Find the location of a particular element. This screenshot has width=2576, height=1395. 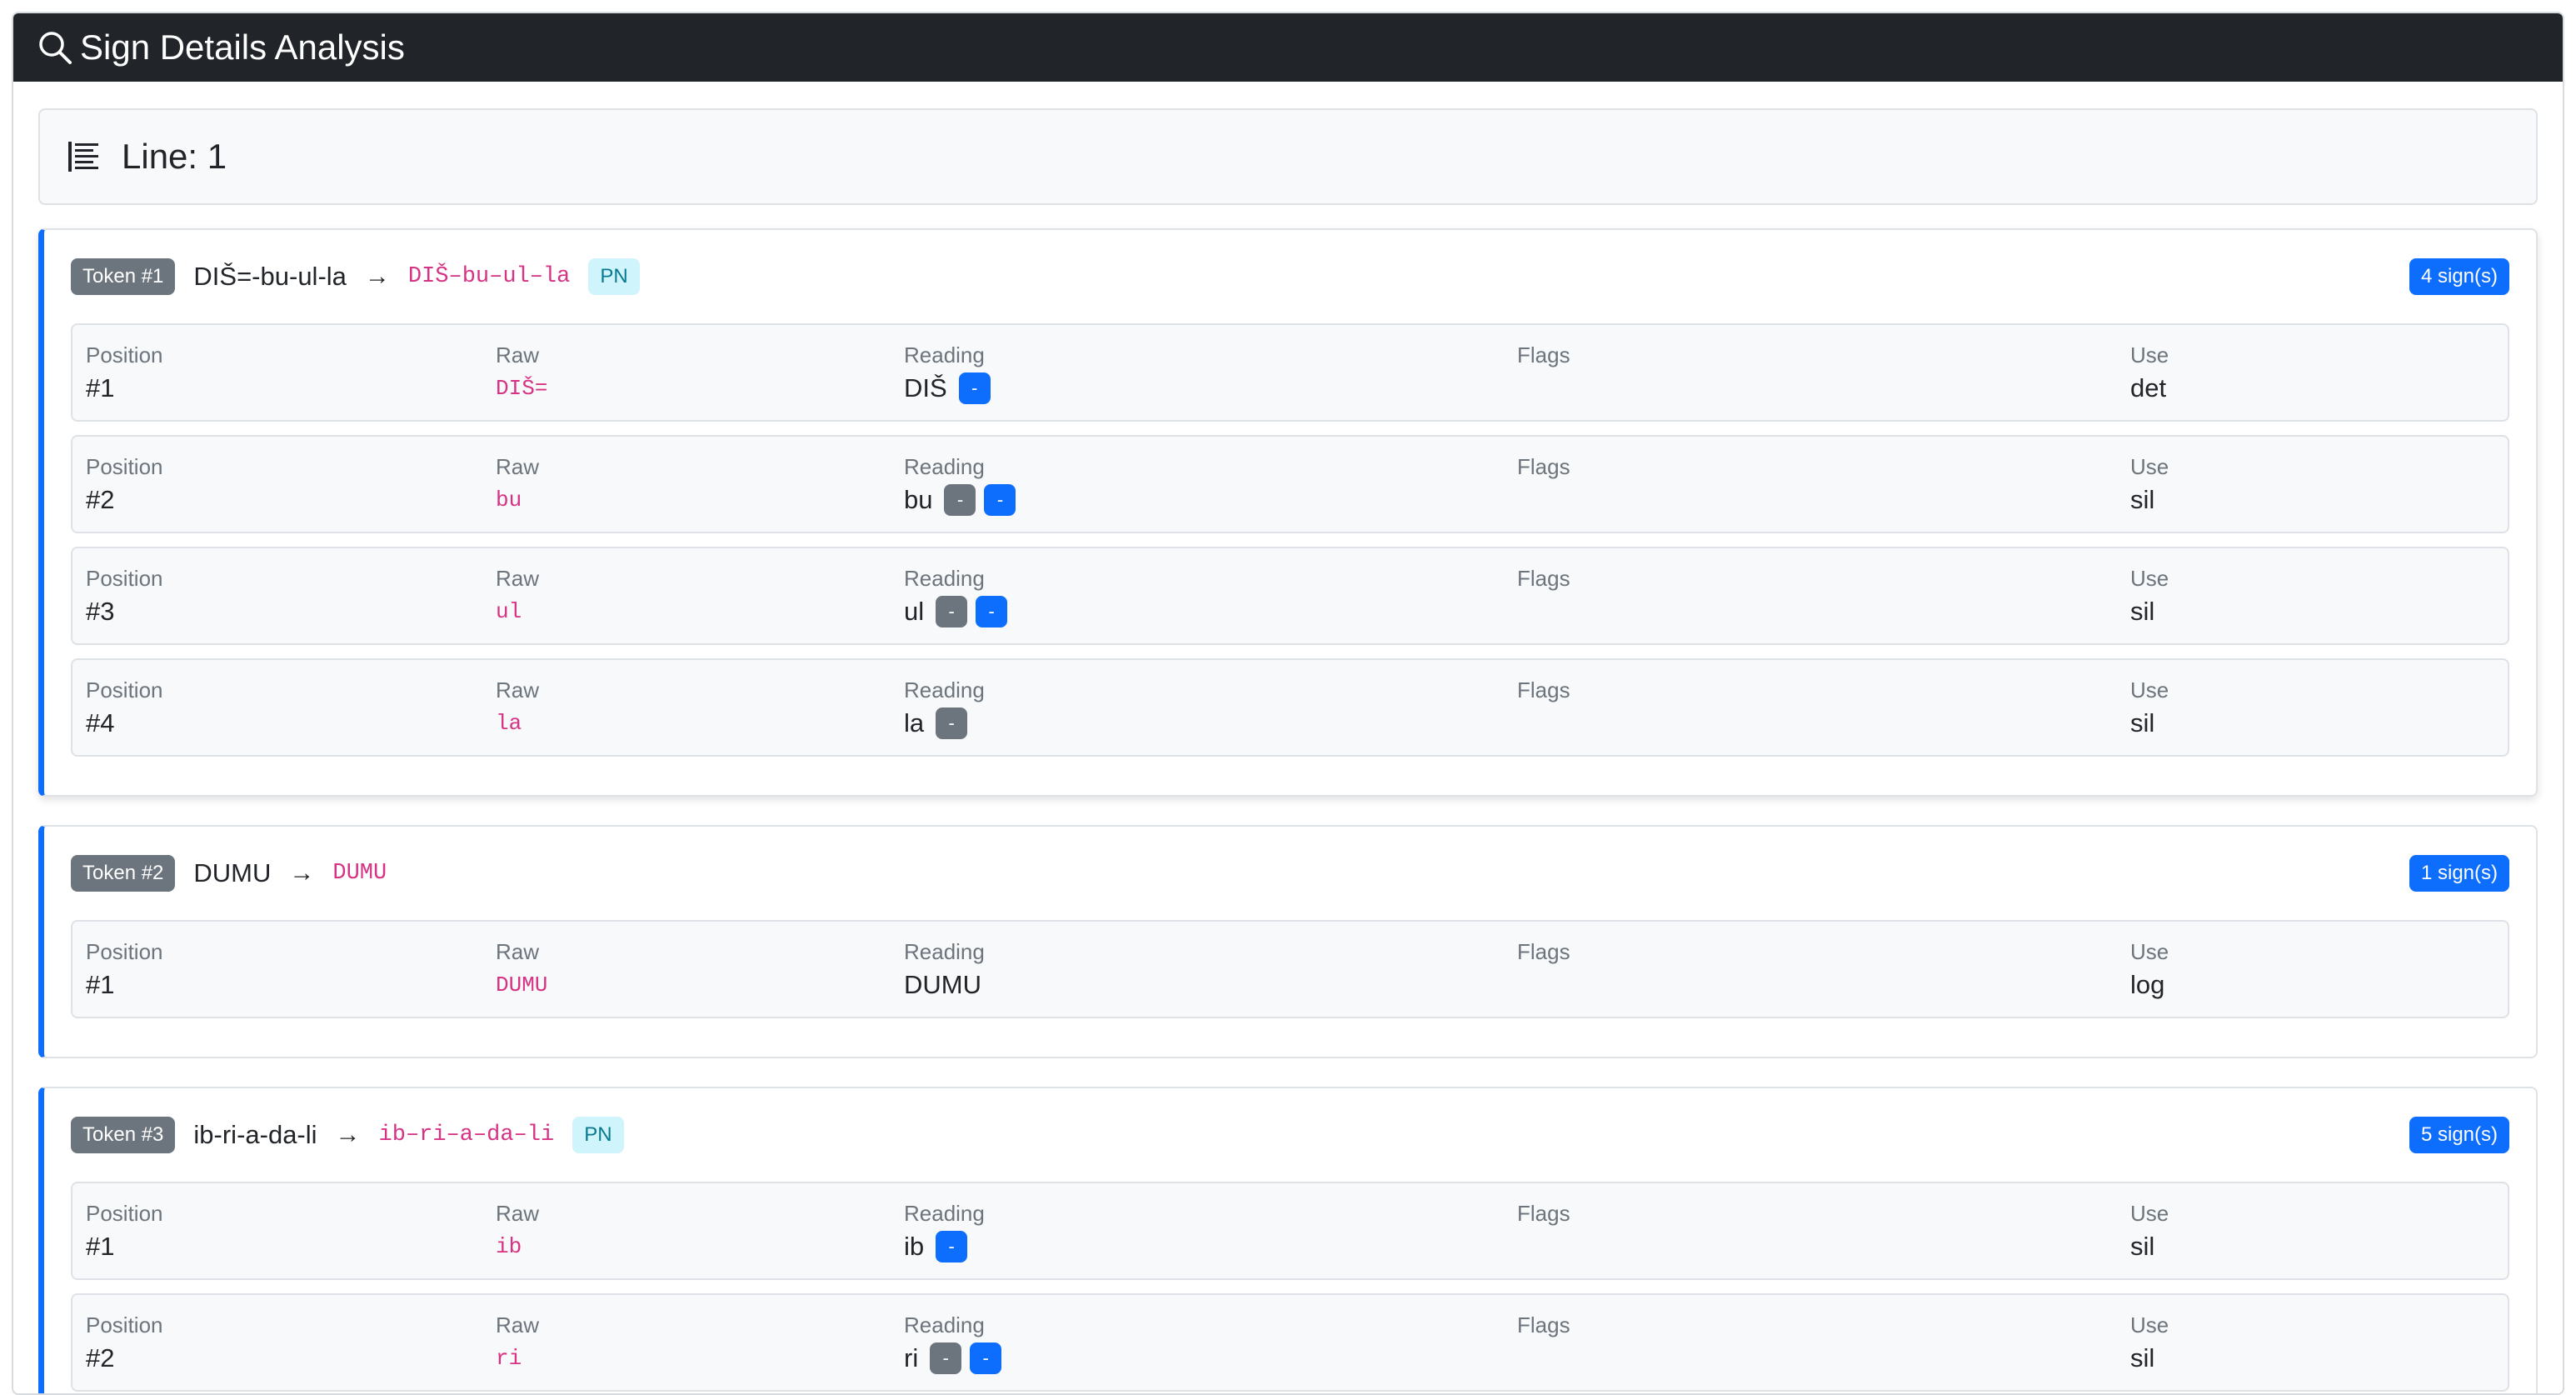

use-cell: Use log is located at coordinates (2149, 970).